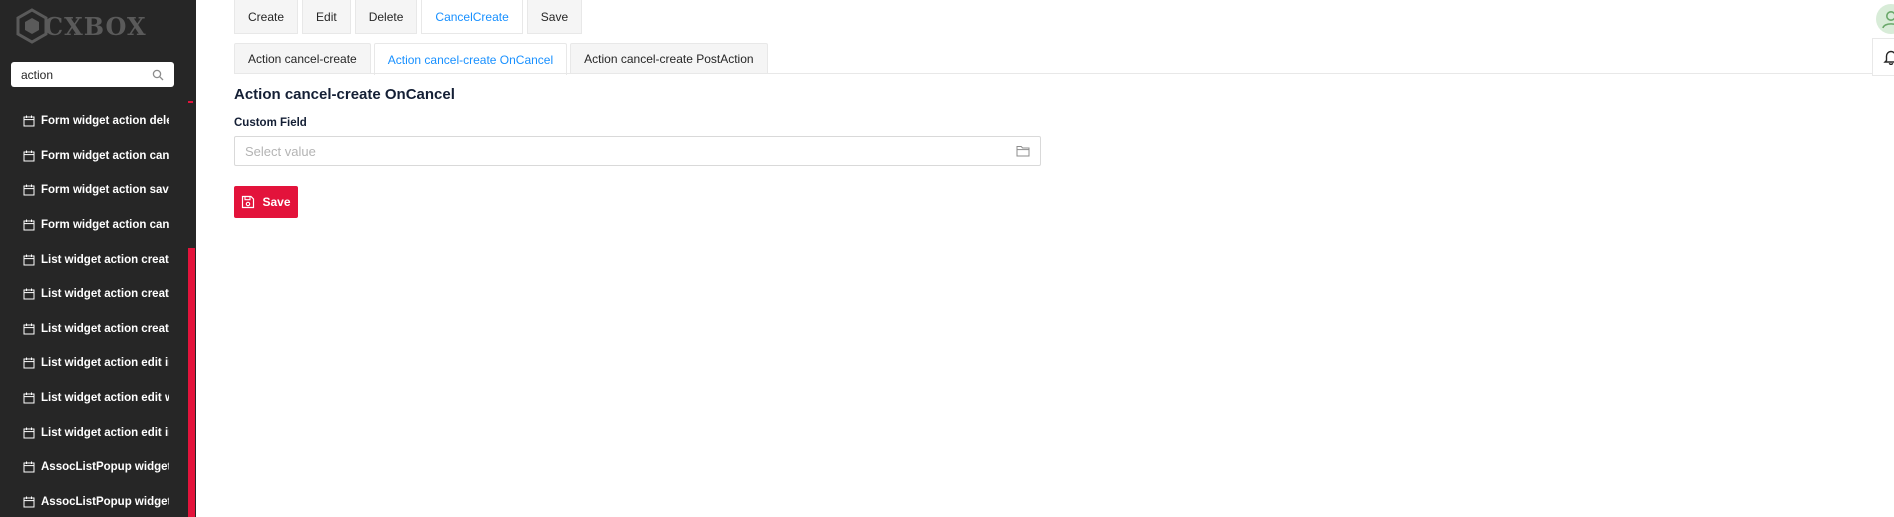 The width and height of the screenshot is (1894, 517). What do you see at coordinates (1023, 151) in the screenshot?
I see `folder-icon` at bounding box center [1023, 151].